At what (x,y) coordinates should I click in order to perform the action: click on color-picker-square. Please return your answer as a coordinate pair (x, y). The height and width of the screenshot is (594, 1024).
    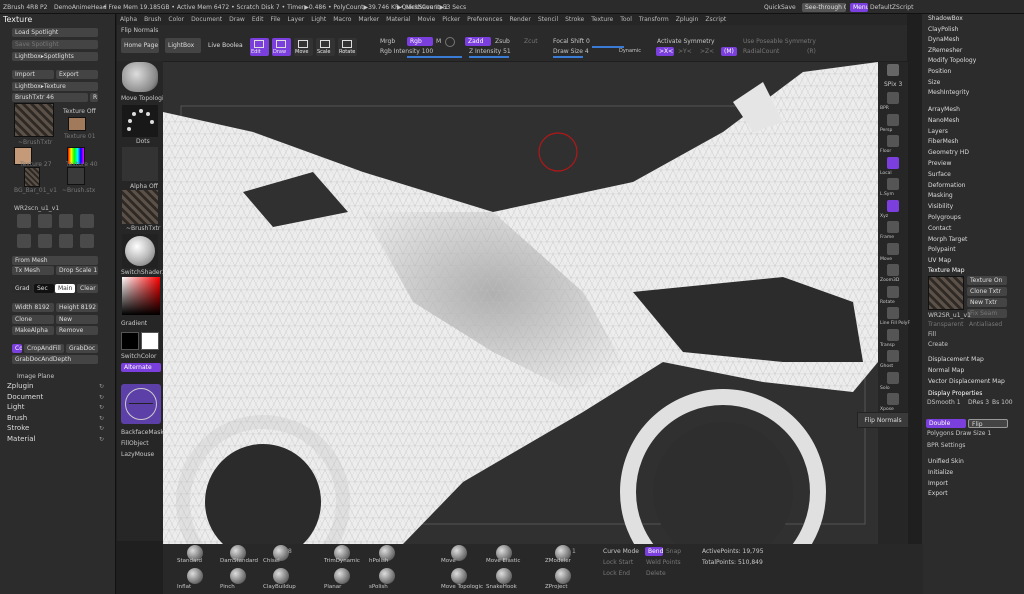
    Looking at the image, I should click on (141, 296).